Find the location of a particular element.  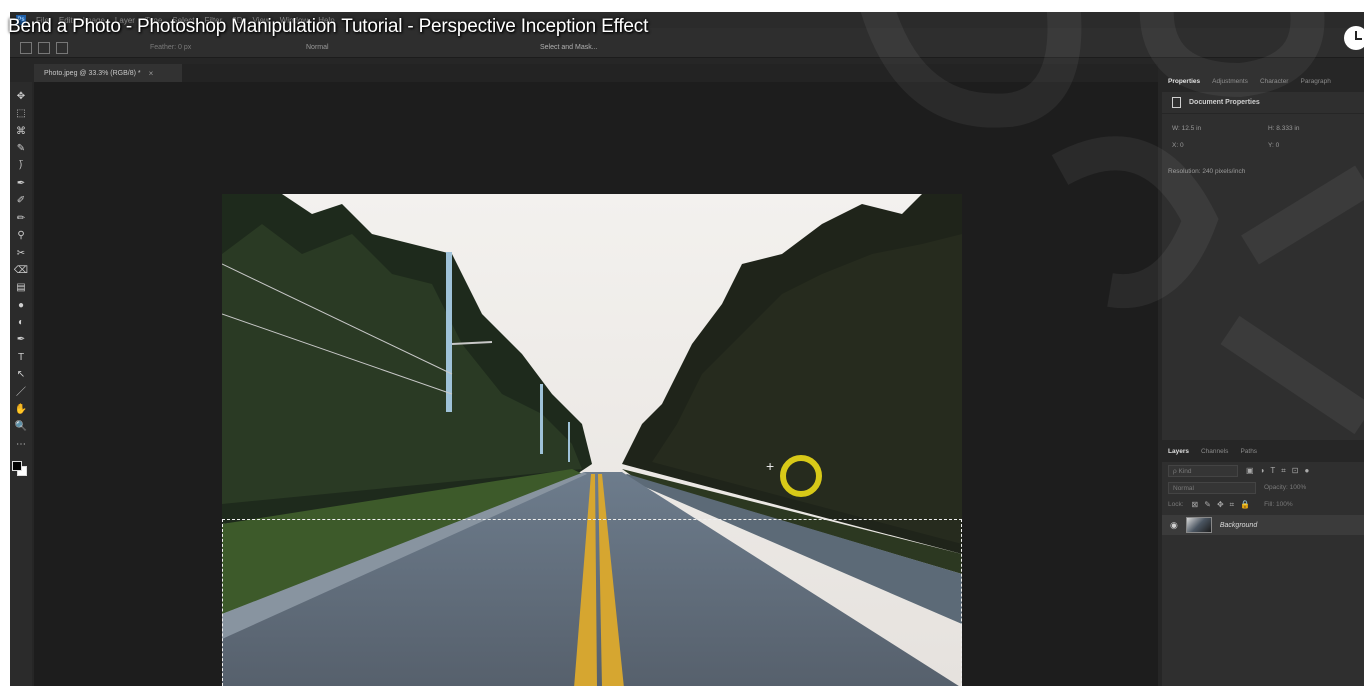

layers-panel-tabs: Layers Channels Paths is located at coordinates (1263, 451).